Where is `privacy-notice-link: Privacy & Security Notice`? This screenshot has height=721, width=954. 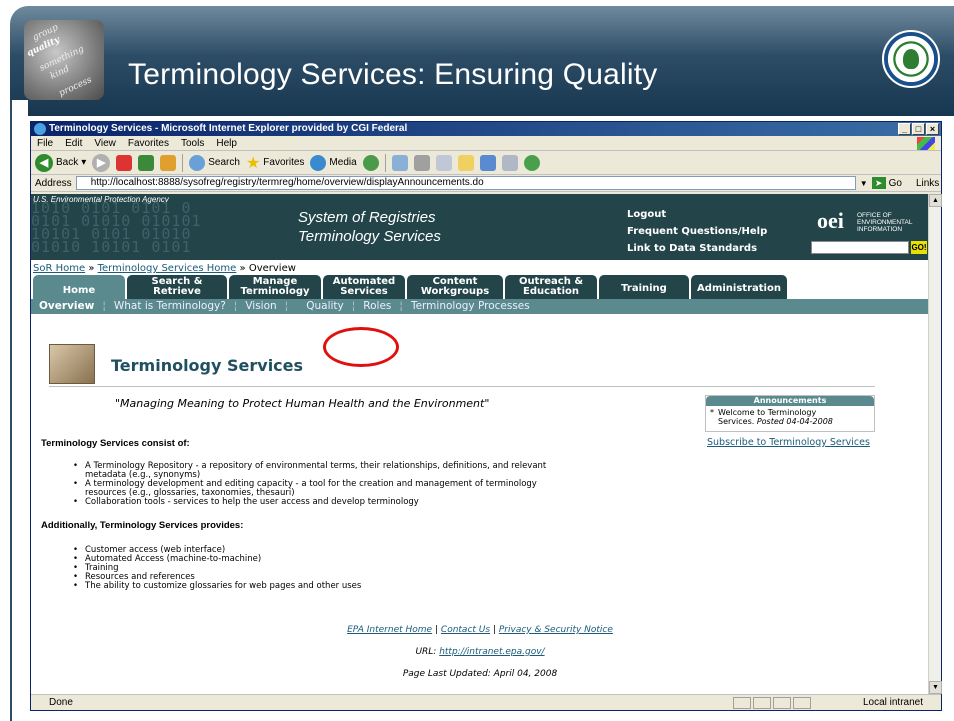 privacy-notice-link: Privacy & Security Notice is located at coordinates (556, 630).